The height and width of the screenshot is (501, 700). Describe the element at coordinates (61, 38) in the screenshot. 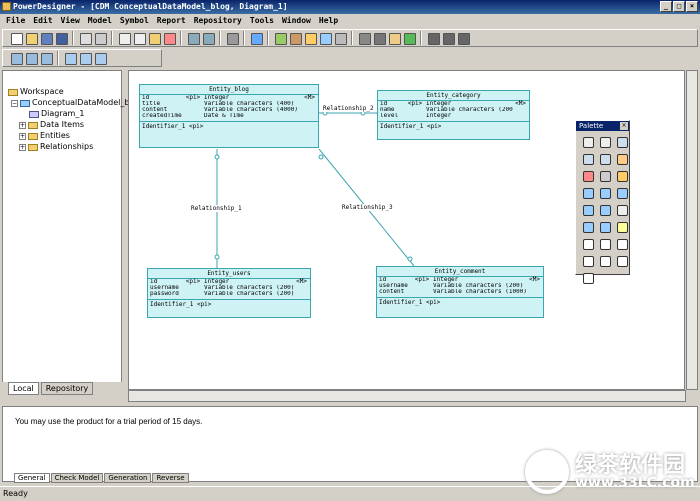

I see `save-all-icon` at that location.